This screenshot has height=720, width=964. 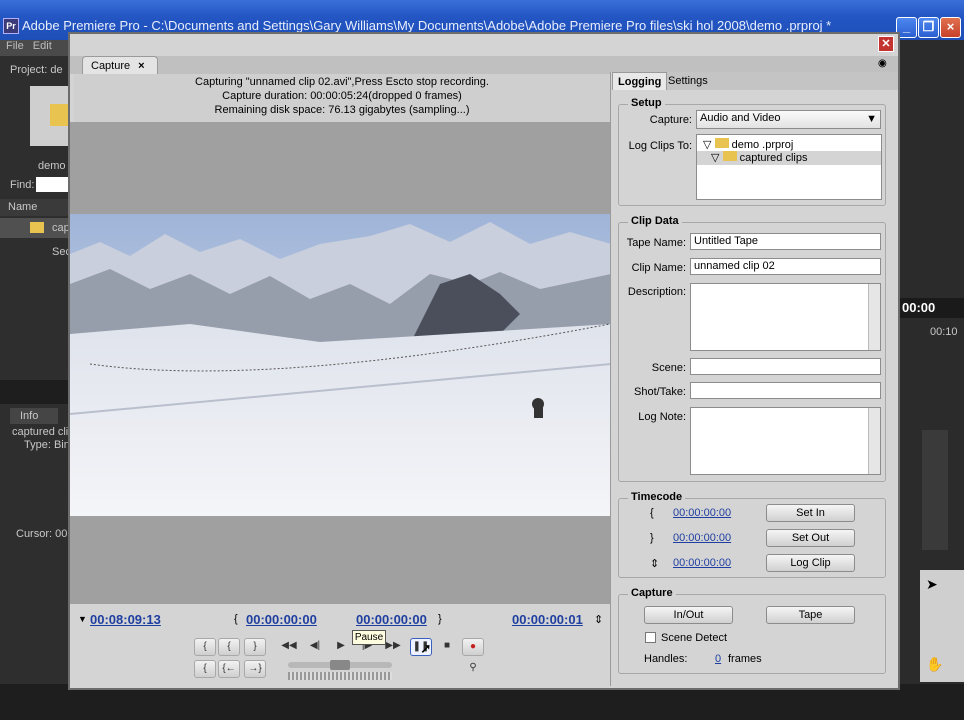 What do you see at coordinates (49, 116) in the screenshot?
I see `thumbnail-preview` at bounding box center [49, 116].